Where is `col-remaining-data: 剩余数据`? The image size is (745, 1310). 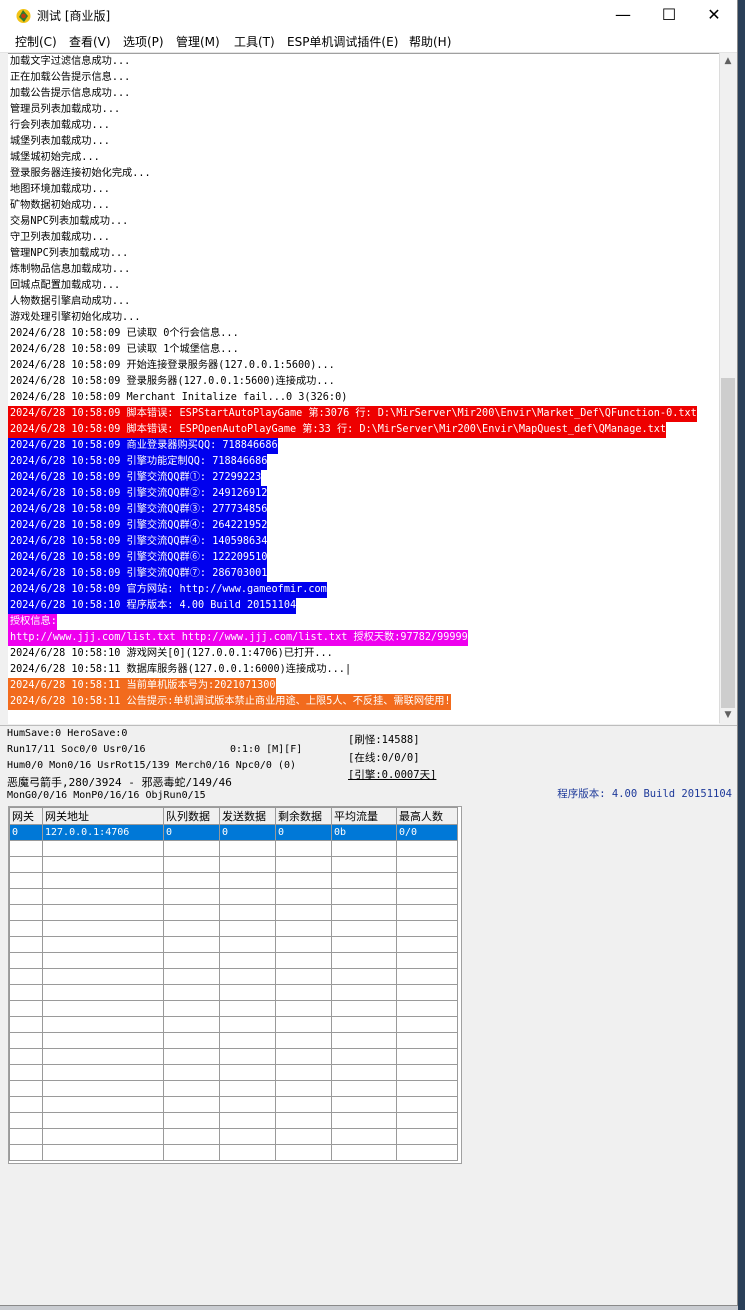 col-remaining-data: 剩余数据 is located at coordinates (303, 816).